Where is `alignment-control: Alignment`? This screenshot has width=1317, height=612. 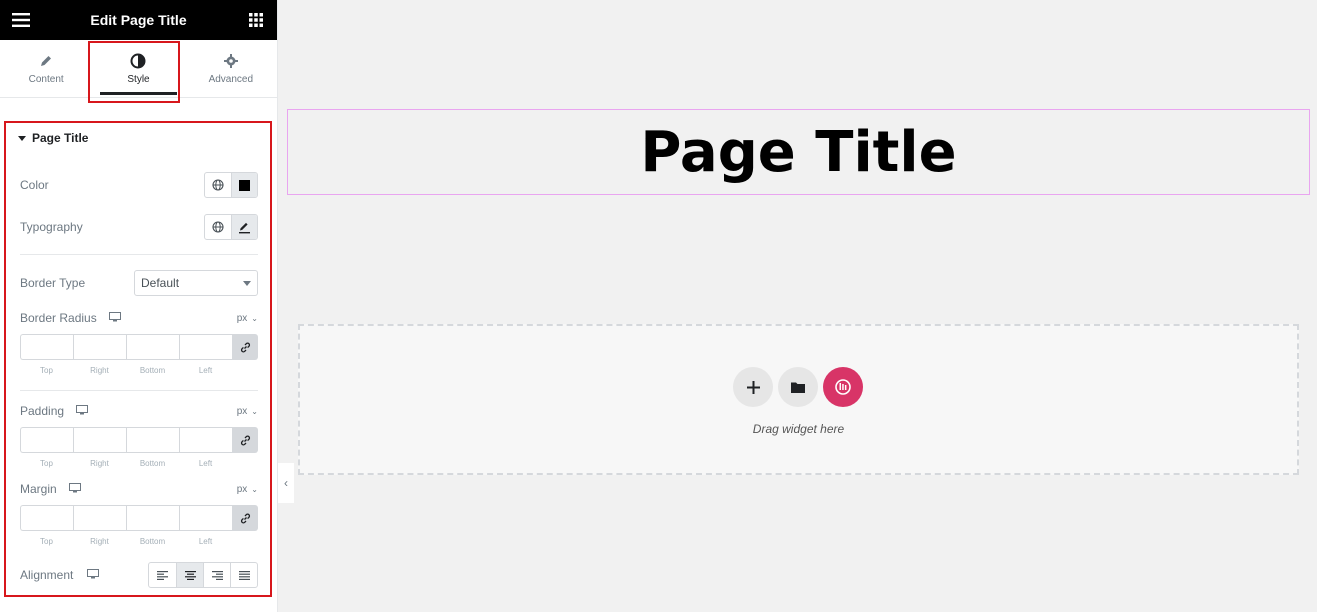
alignment-control: Alignment is located at coordinates (139, 575).